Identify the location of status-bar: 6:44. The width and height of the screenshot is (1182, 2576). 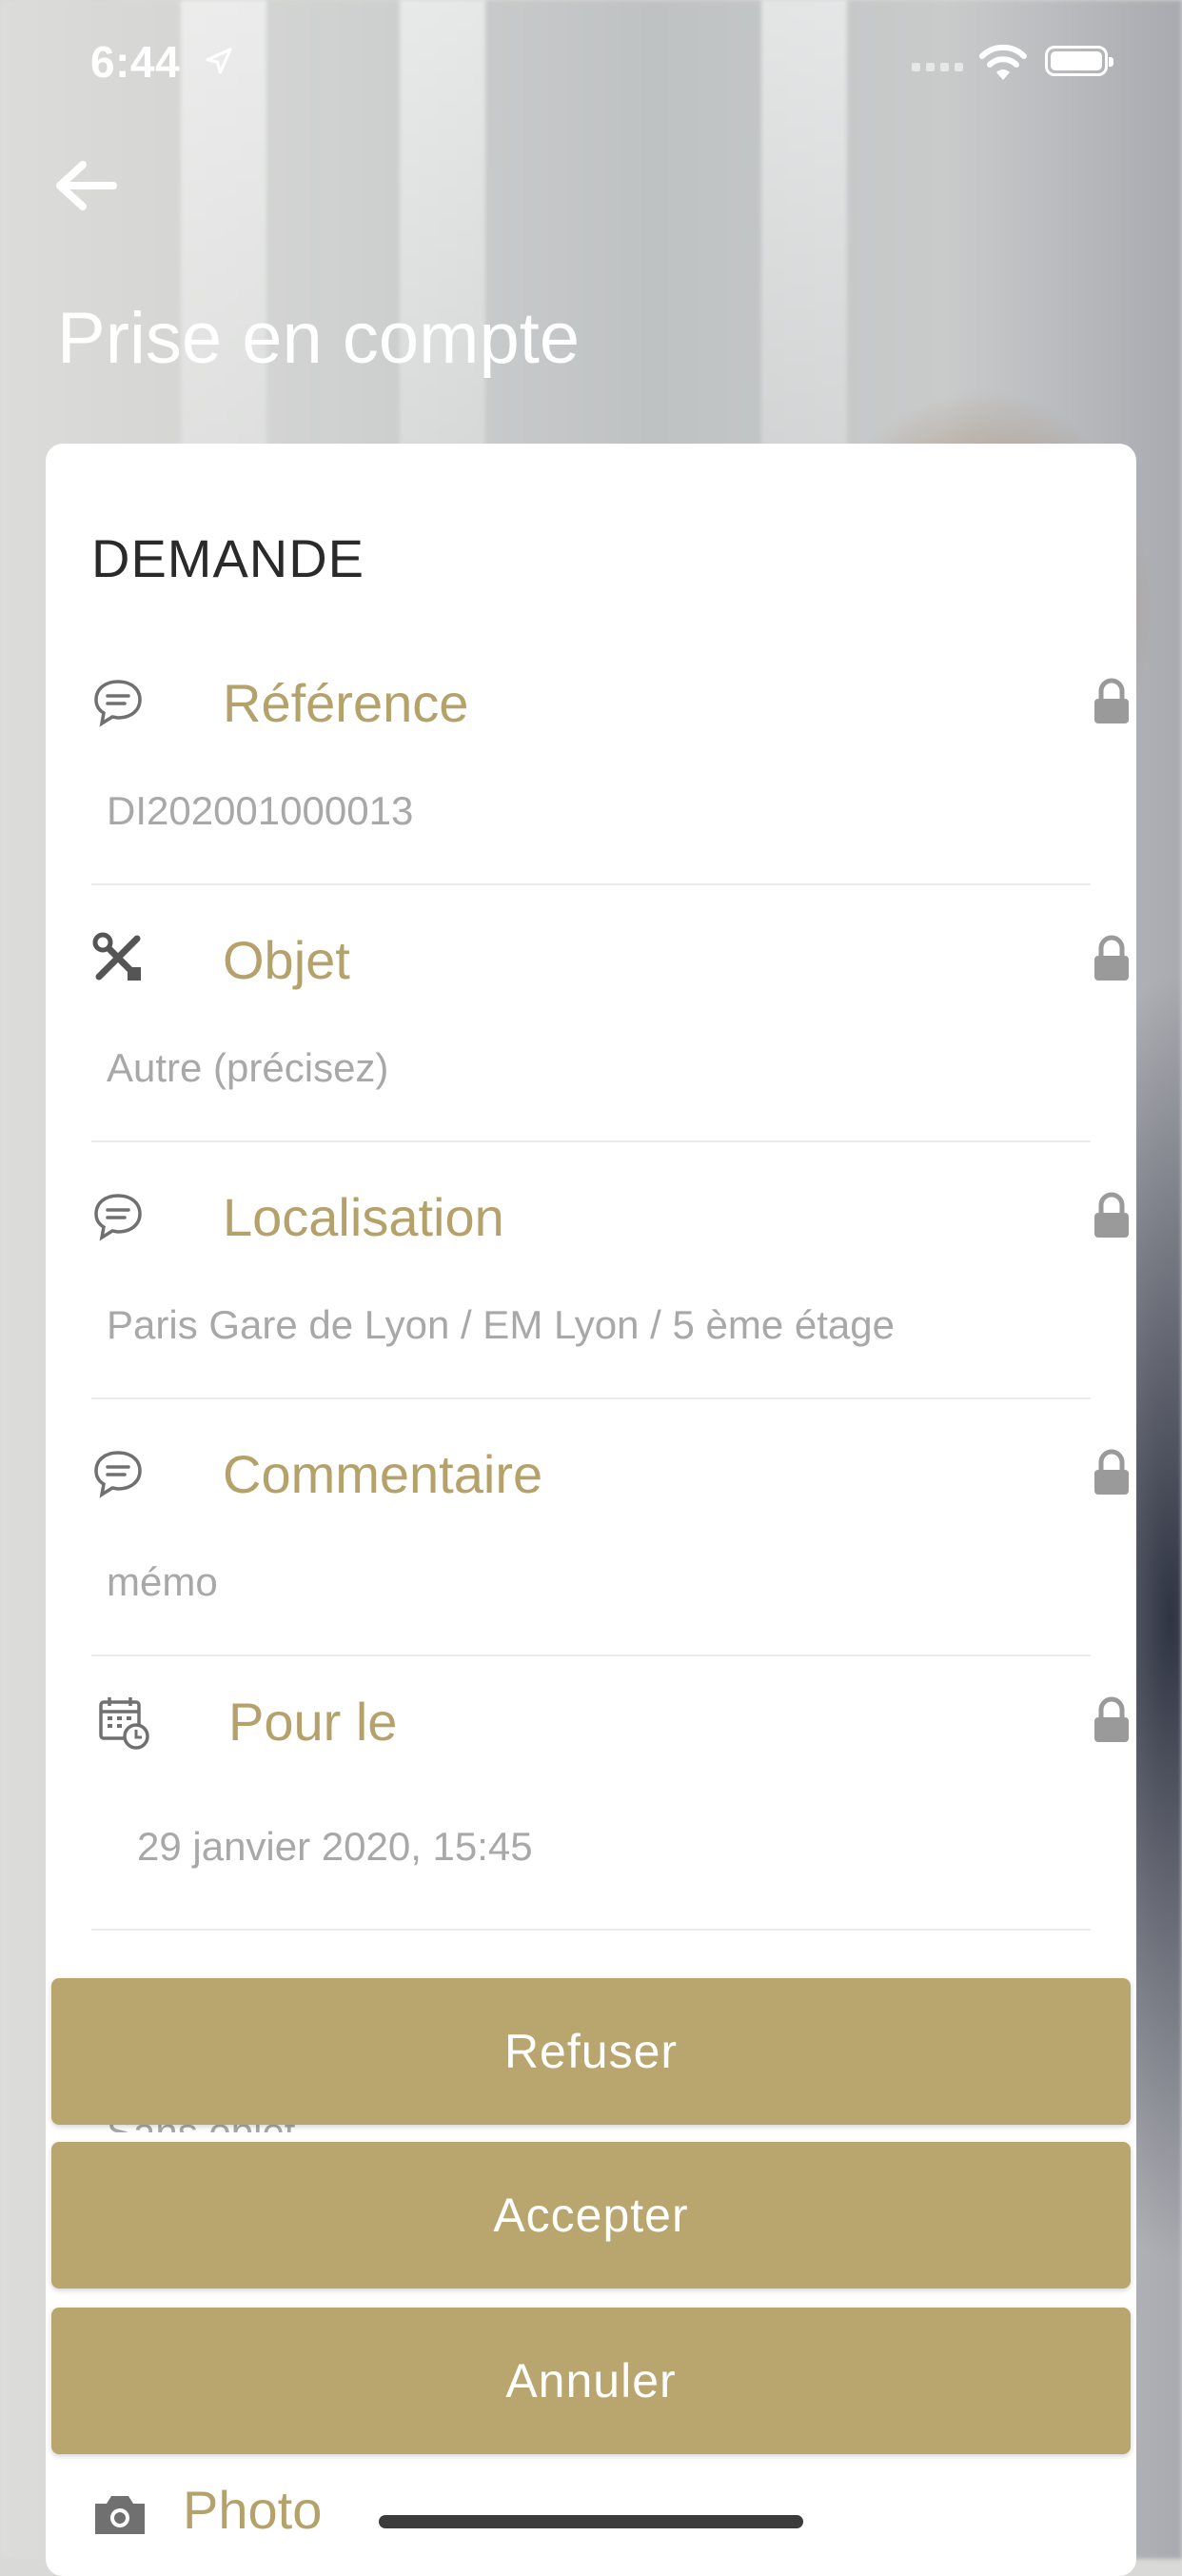
(591, 62).